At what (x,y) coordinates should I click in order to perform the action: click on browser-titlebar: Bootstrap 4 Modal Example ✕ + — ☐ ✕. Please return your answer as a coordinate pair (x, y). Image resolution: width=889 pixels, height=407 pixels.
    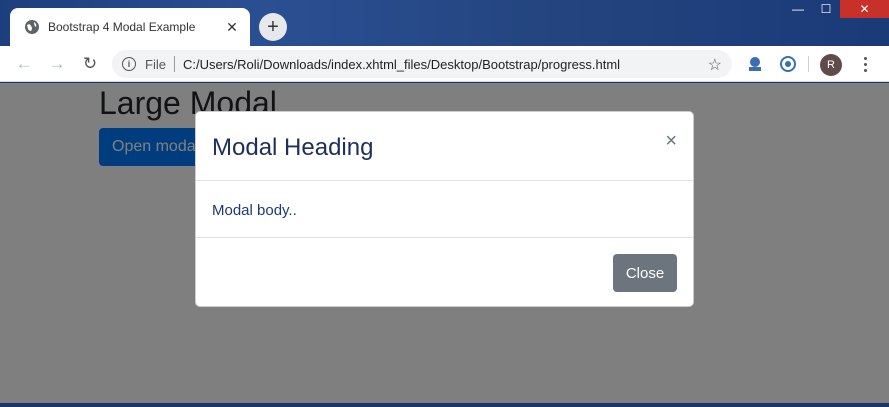
    Looking at the image, I should click on (444, 23).